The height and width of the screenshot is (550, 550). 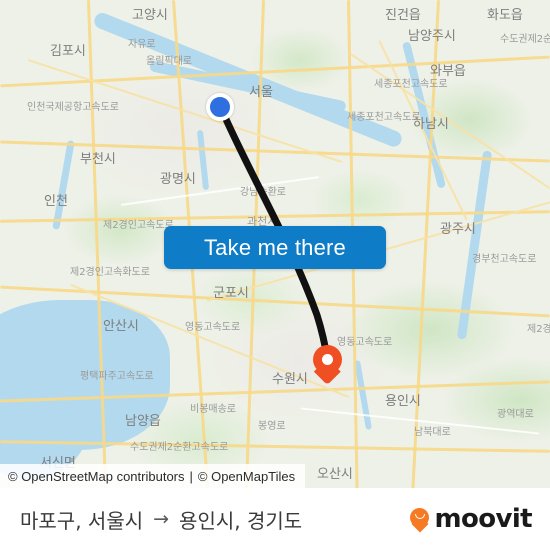 What do you see at coordinates (483, 519) in the screenshot?
I see `moovit-wordmark: moovit` at bounding box center [483, 519].